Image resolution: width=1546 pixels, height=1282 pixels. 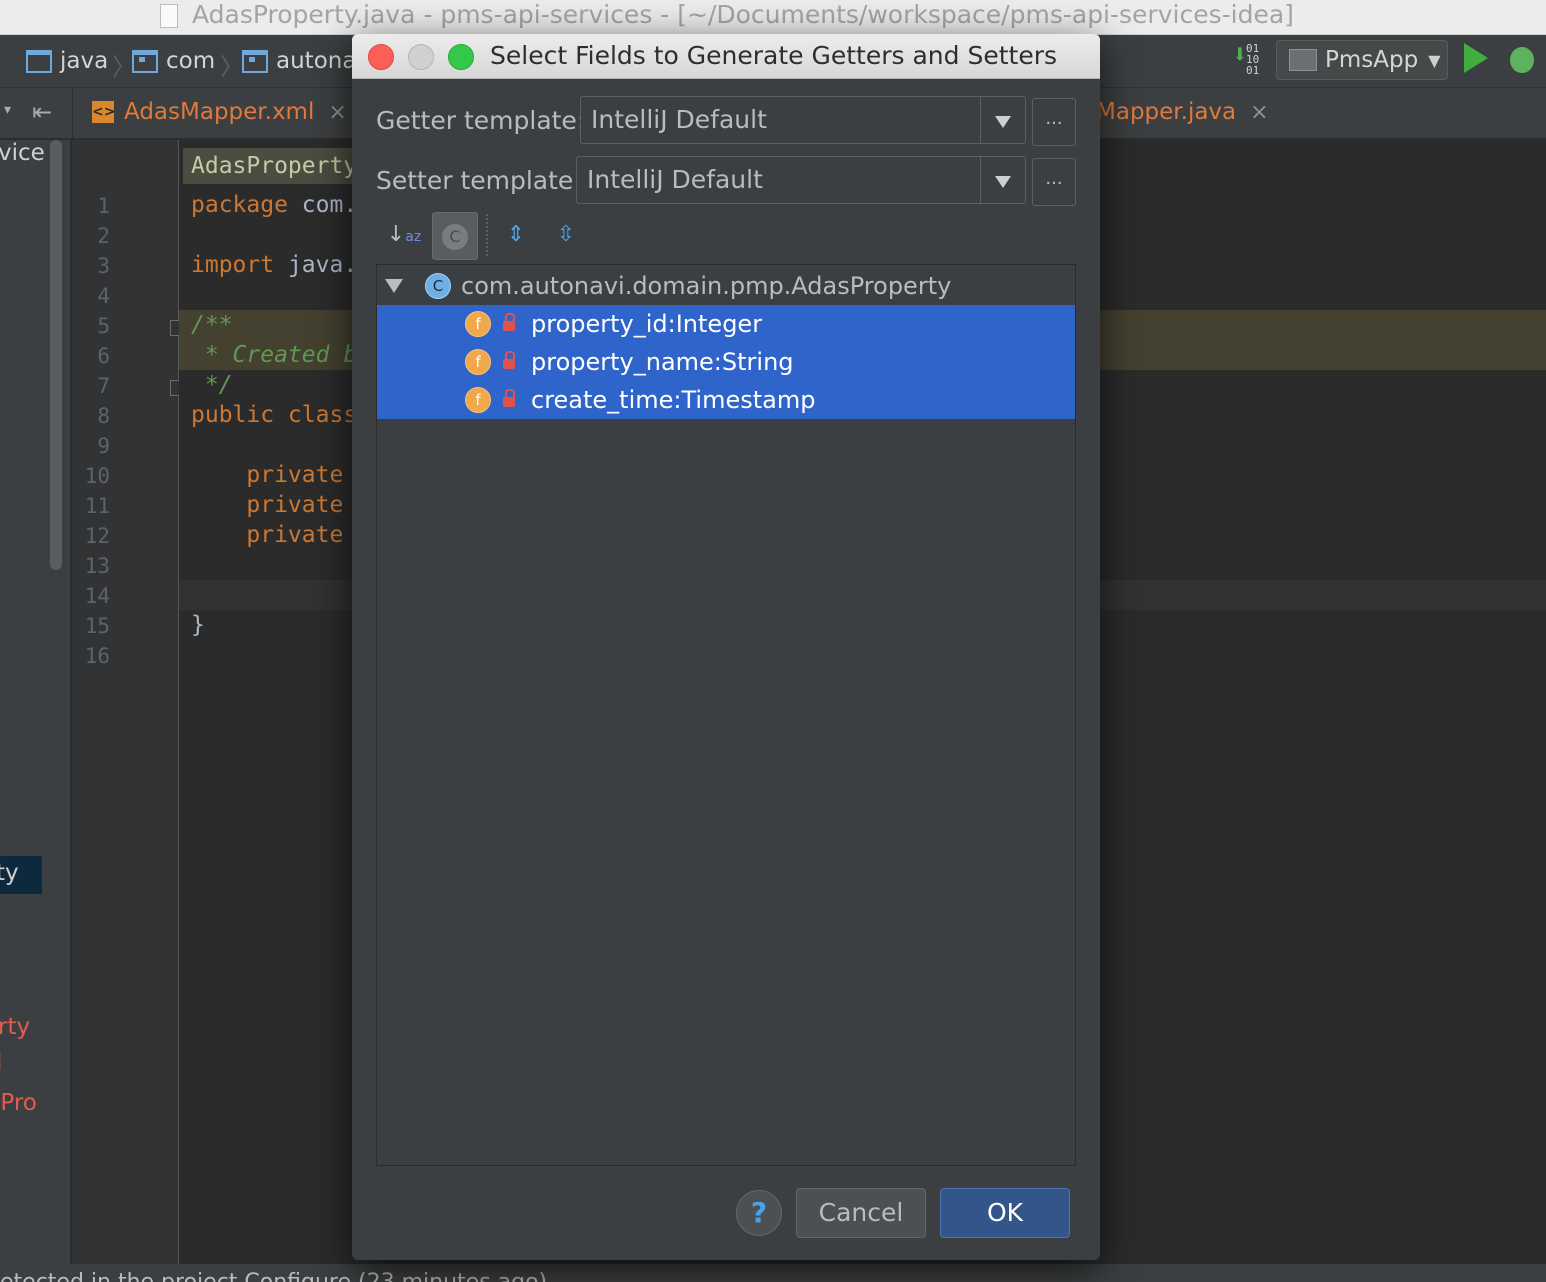 I want to click on close-window-button, so click(x=381, y=57).